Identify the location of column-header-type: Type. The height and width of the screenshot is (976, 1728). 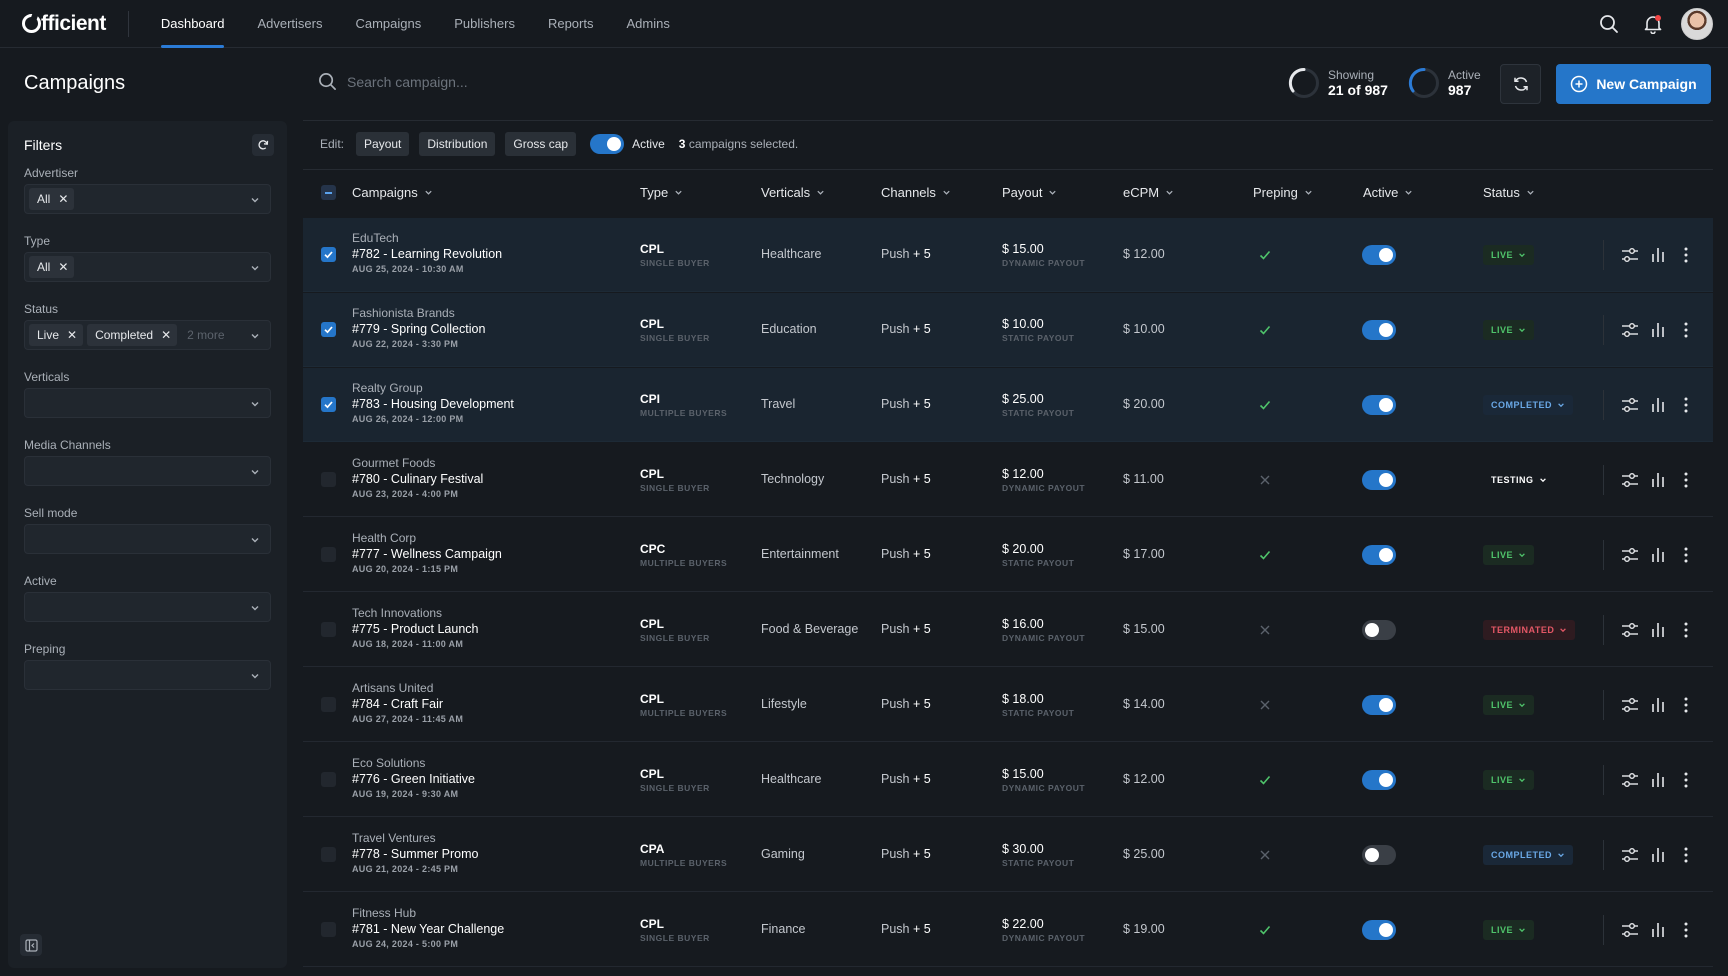
(661, 192).